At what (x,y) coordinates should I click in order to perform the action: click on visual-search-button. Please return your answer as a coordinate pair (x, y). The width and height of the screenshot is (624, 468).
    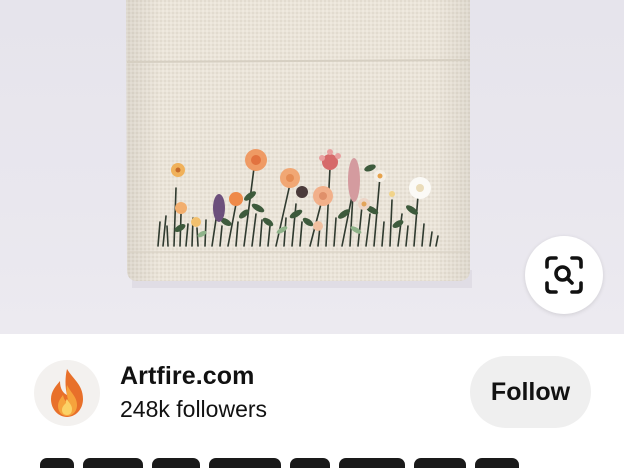
    Looking at the image, I should click on (564, 275).